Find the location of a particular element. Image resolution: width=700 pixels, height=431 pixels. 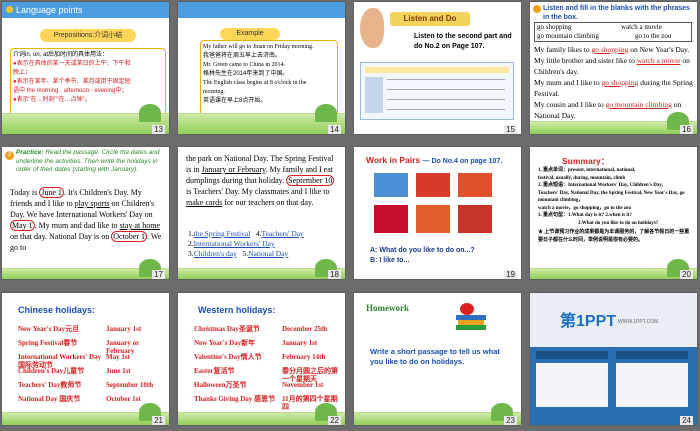

answer: Children's day is located at coordinates (215, 253).